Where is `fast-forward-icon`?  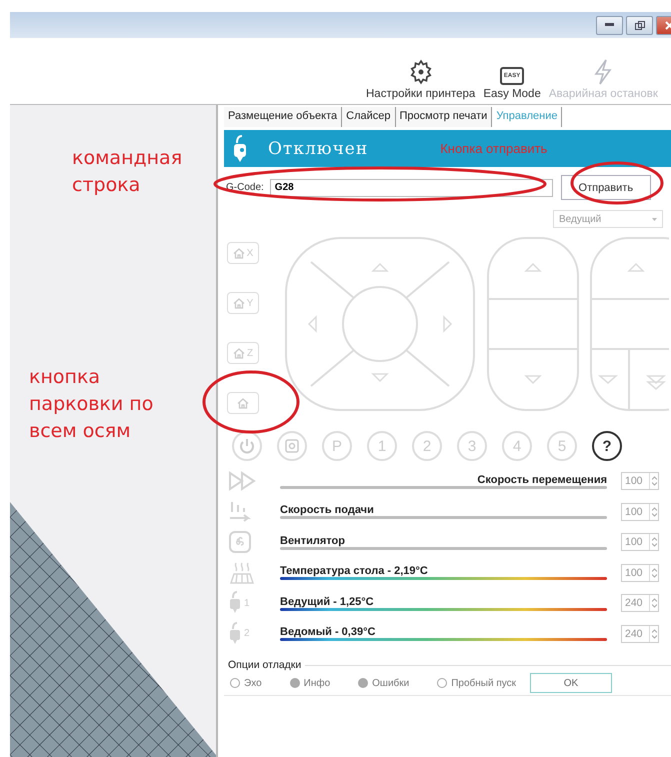
fast-forward-icon is located at coordinates (243, 481).